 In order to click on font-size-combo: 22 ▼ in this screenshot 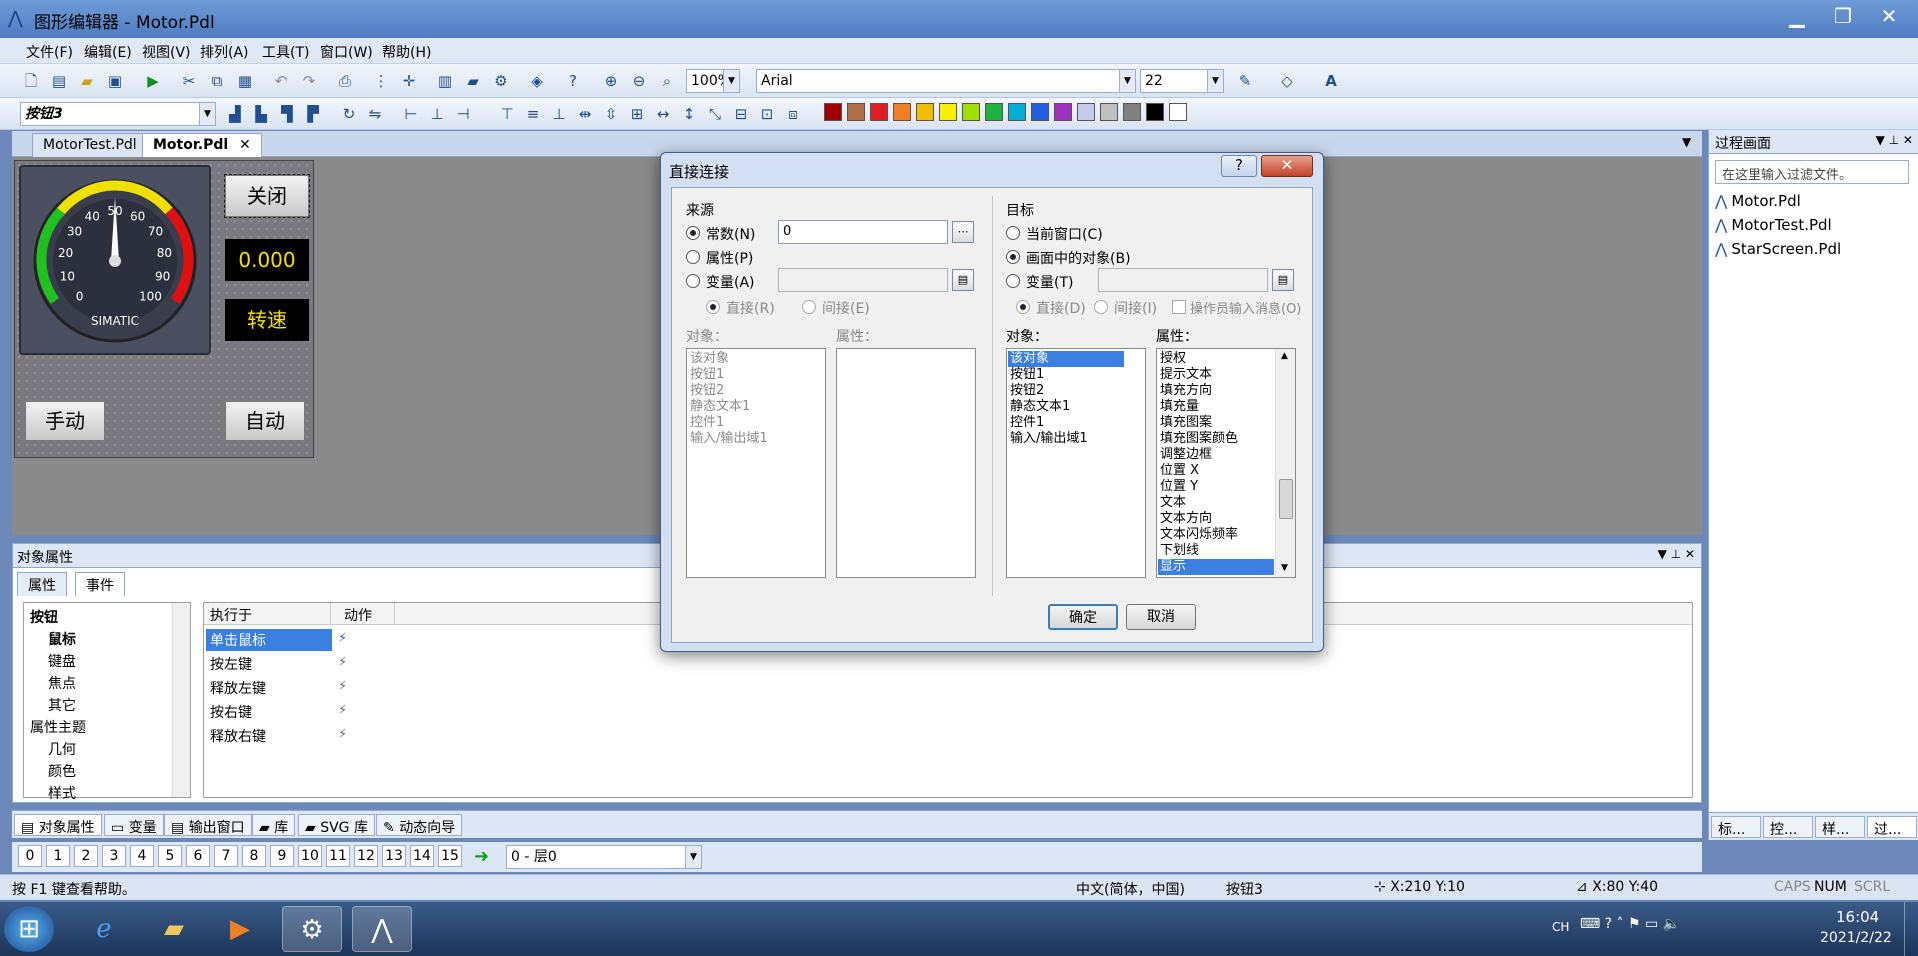, I will do `click(1182, 81)`.